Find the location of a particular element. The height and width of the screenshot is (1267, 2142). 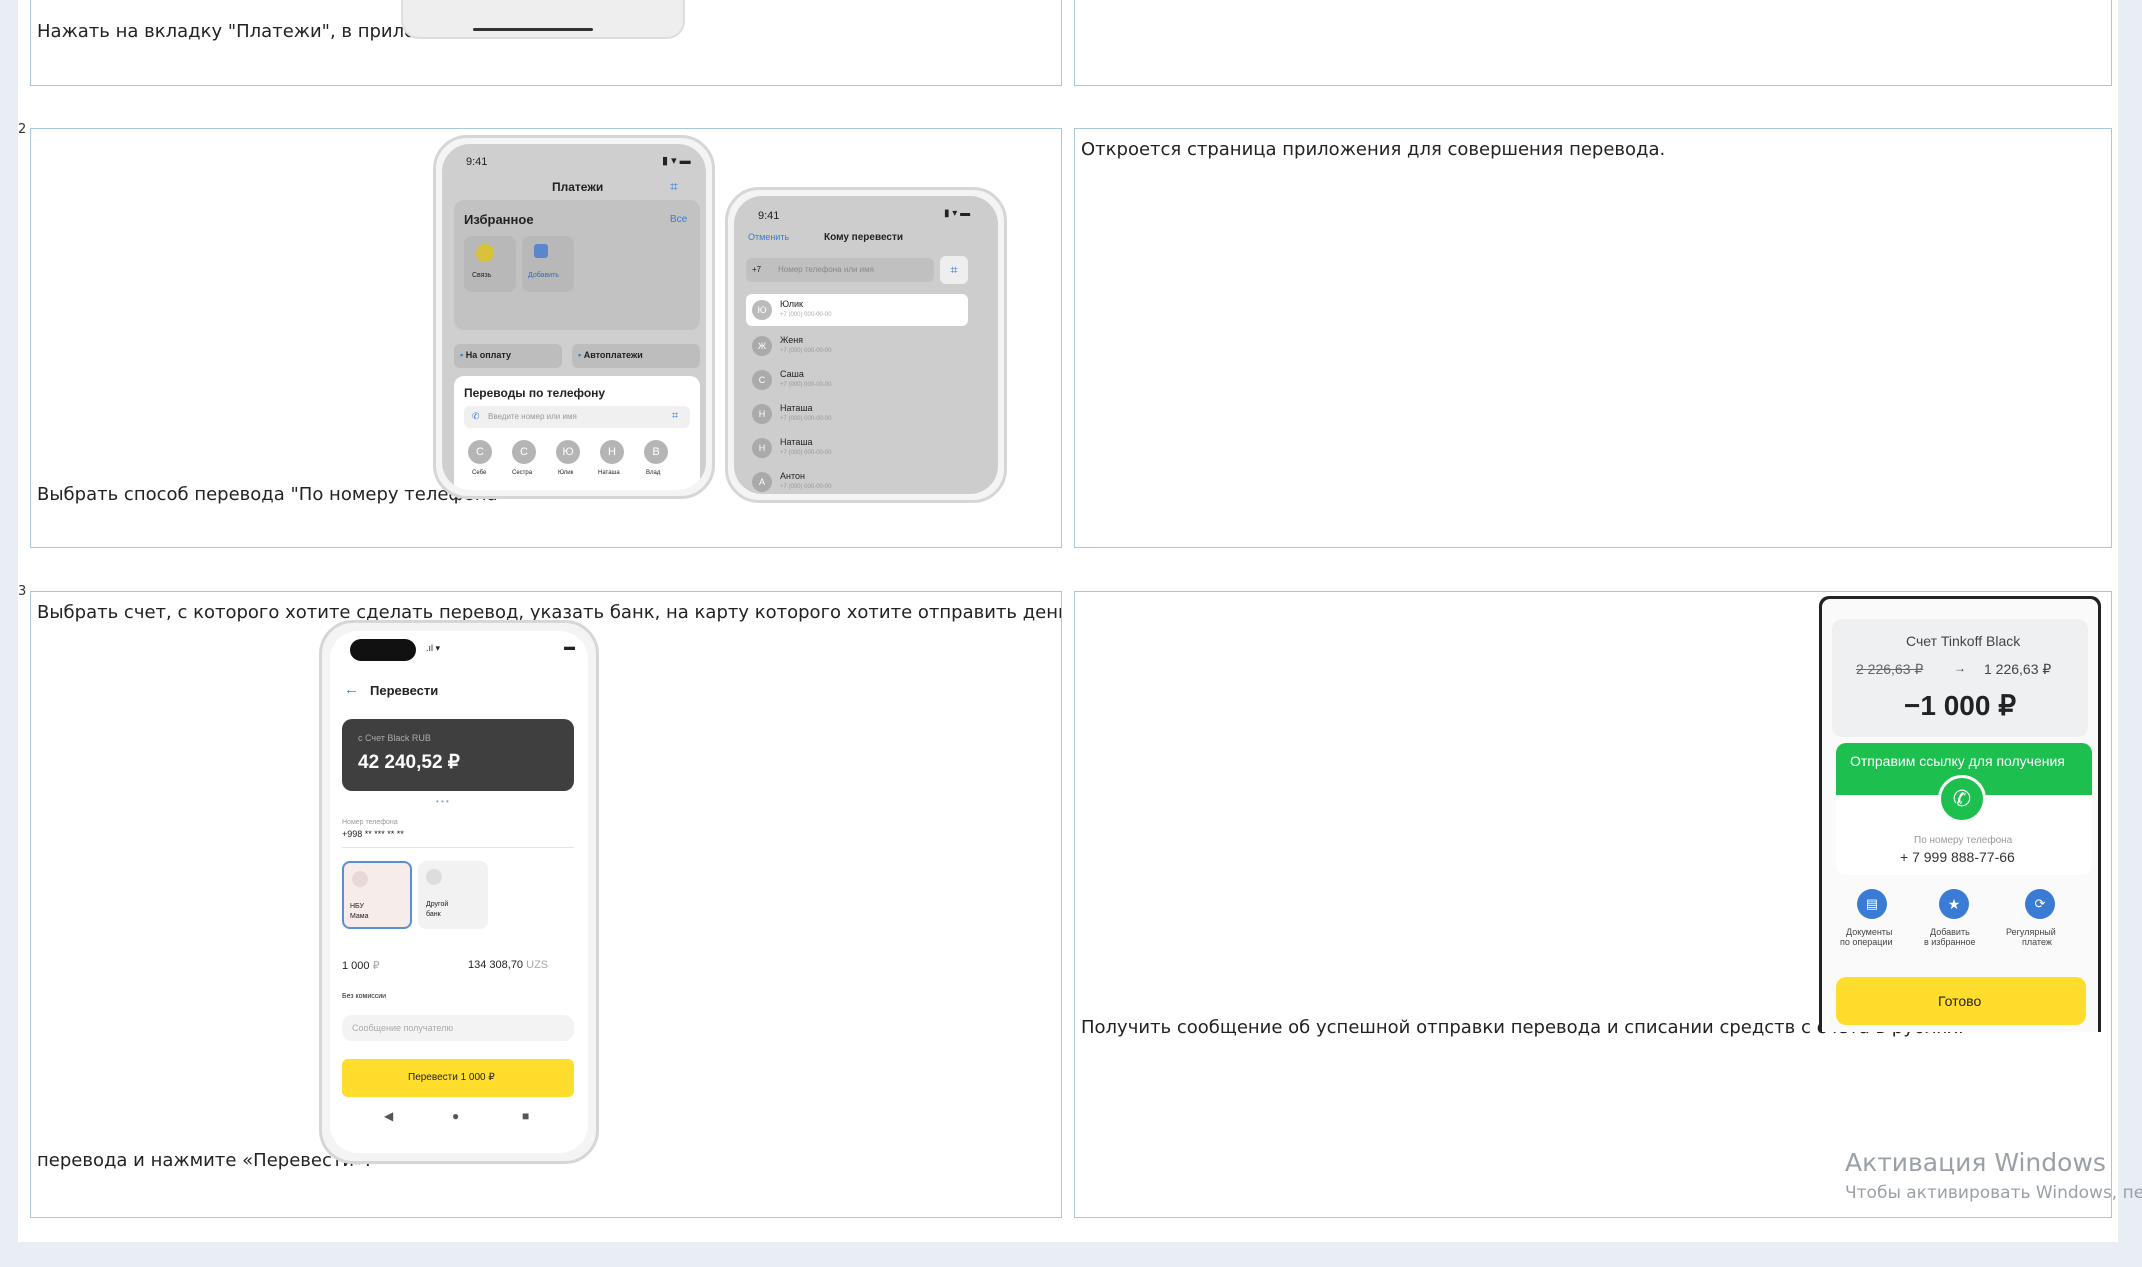

document-icon: ▤ is located at coordinates (1872, 904).